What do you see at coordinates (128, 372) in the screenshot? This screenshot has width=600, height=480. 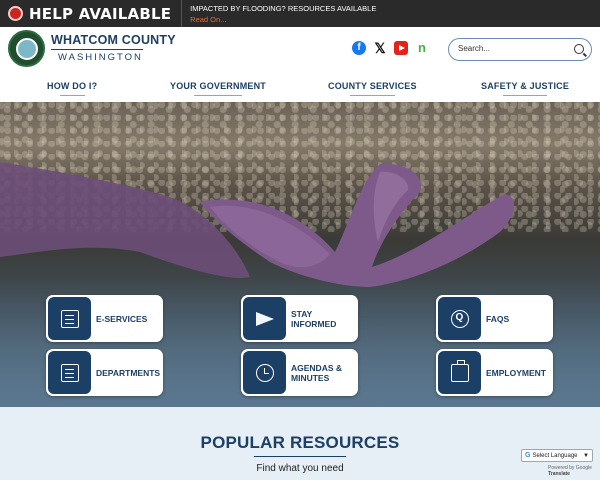 I see `quick-link-label: DEPARTMENTS` at bounding box center [128, 372].